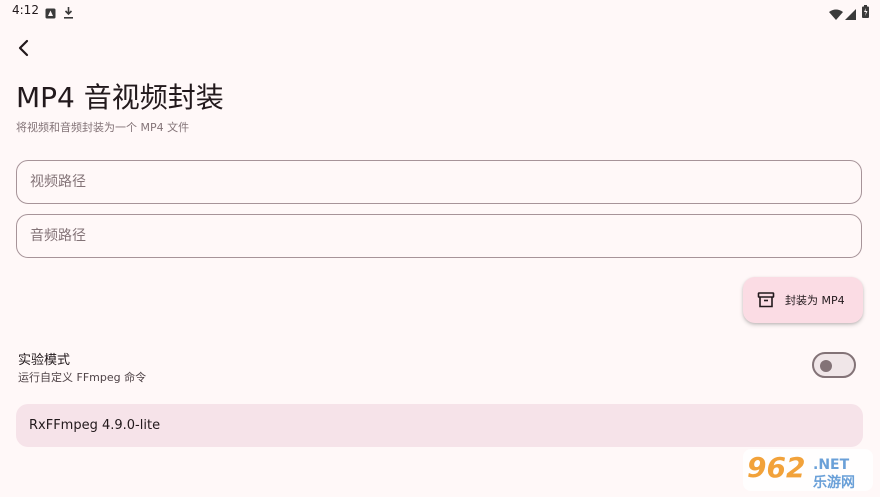 This screenshot has height=497, width=880. Describe the element at coordinates (82, 377) in the screenshot. I see `experimental-mode-subtitle: 运行自定义 FFmpeg 命令` at that location.